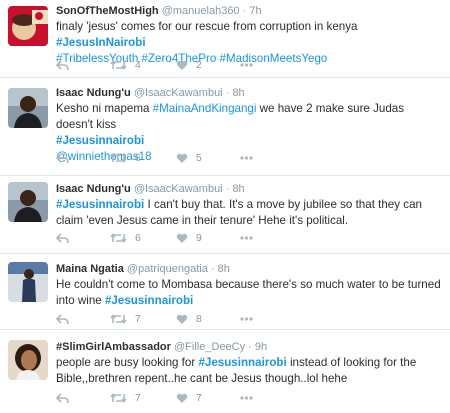  Describe the element at coordinates (261, 347) in the screenshot. I see `tweet-timestamp: 9h` at that location.